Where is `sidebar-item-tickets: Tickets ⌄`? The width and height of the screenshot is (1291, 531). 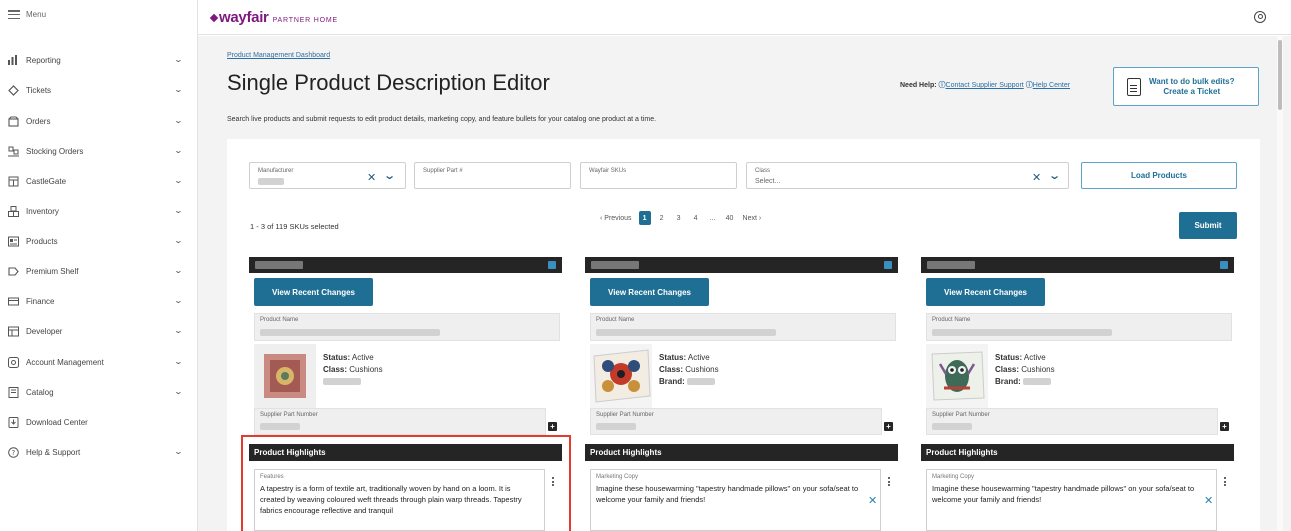
sidebar-item-tickets: Tickets ⌄ is located at coordinates (97, 90).